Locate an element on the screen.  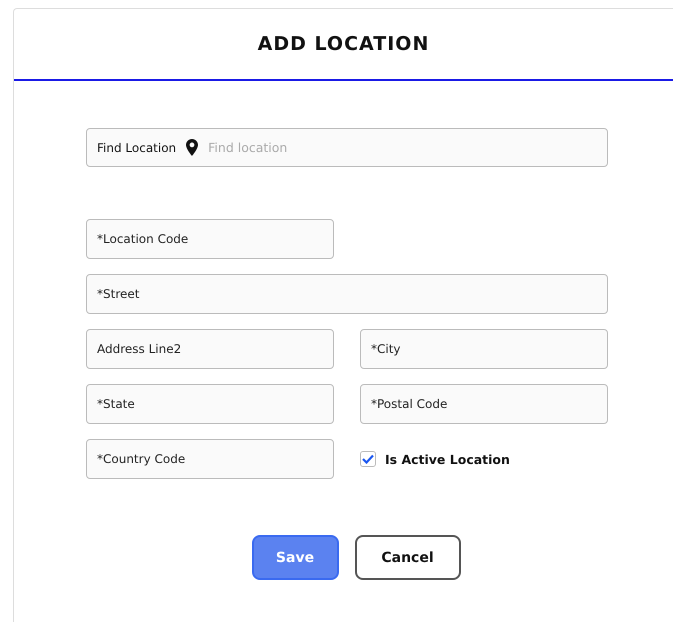
text-field: *Country Code is located at coordinates (210, 459).